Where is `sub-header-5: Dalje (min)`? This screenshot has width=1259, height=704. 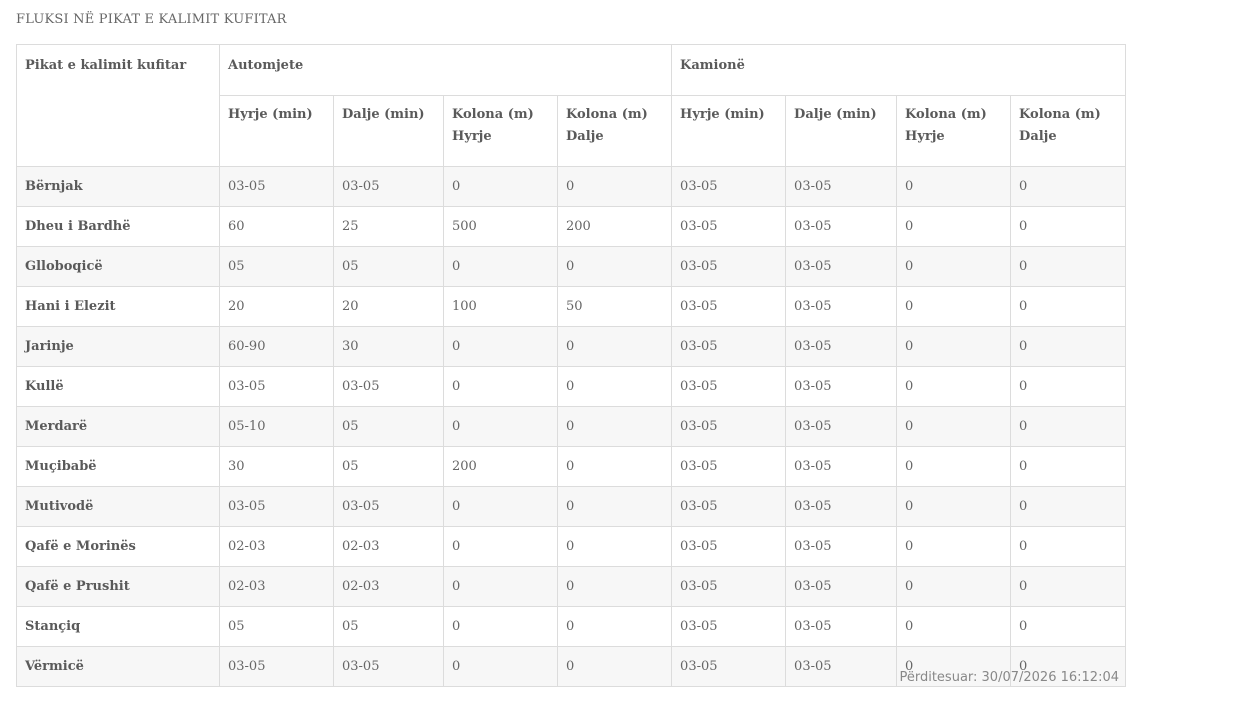 sub-header-5: Dalje (min) is located at coordinates (841, 131).